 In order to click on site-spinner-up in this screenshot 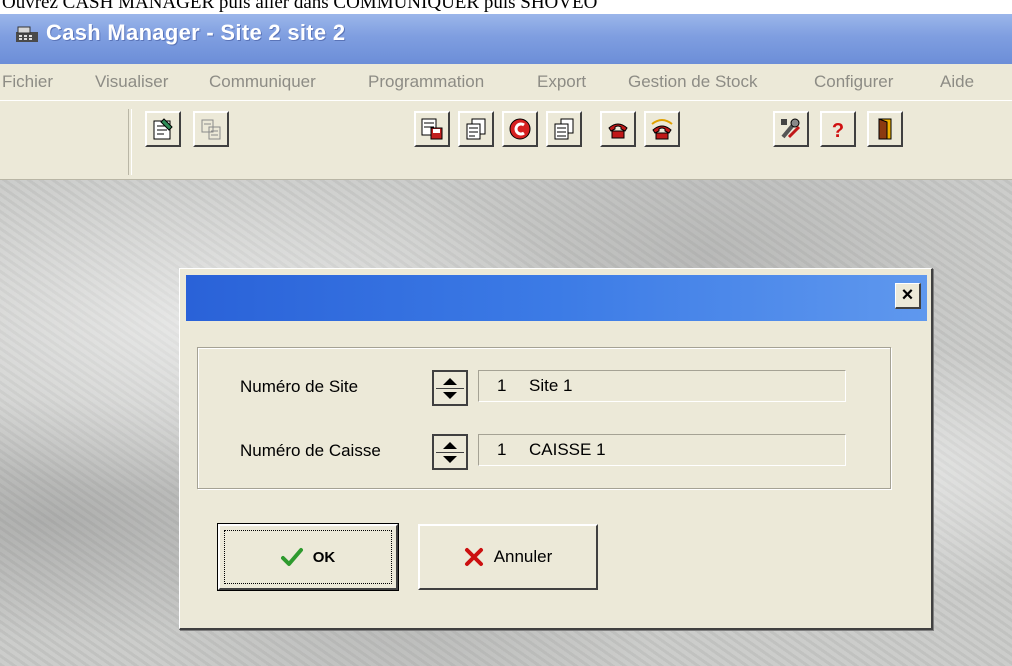, I will do `click(450, 381)`.